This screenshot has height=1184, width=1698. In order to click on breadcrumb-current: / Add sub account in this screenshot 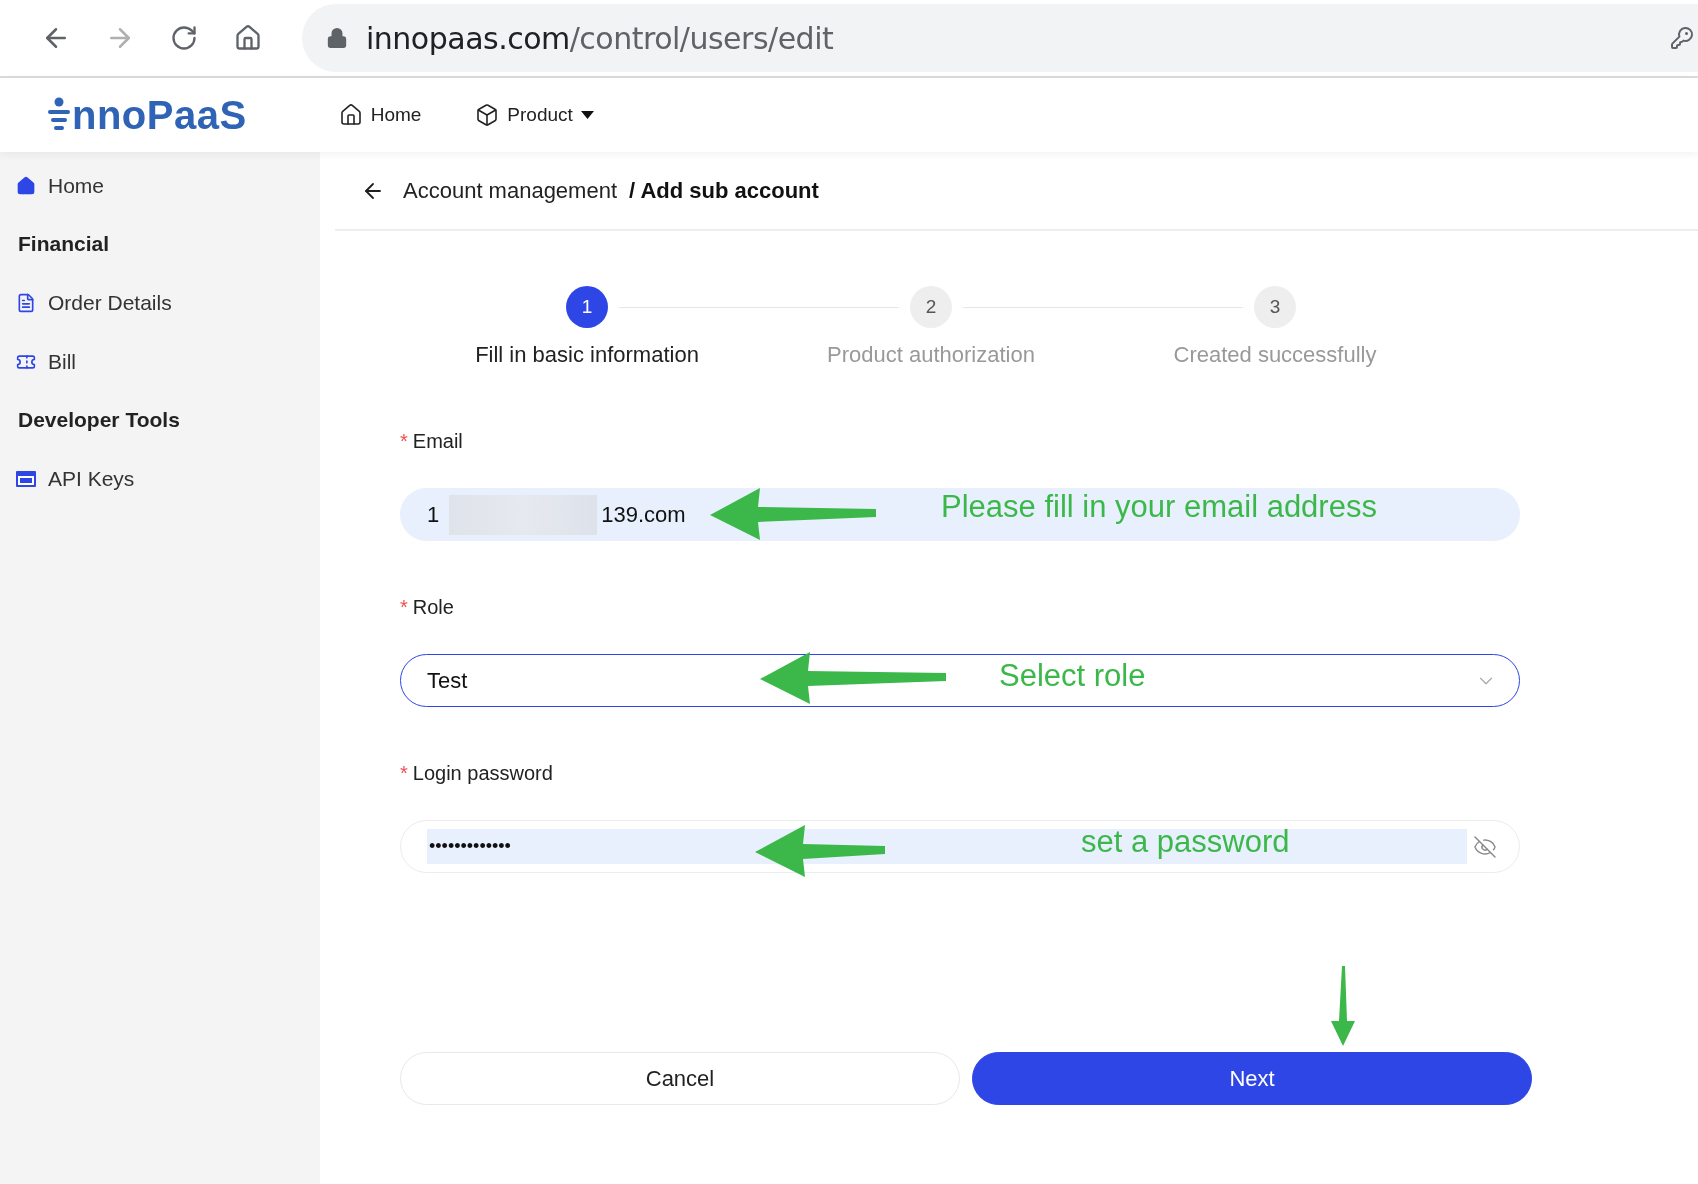, I will do `click(724, 190)`.